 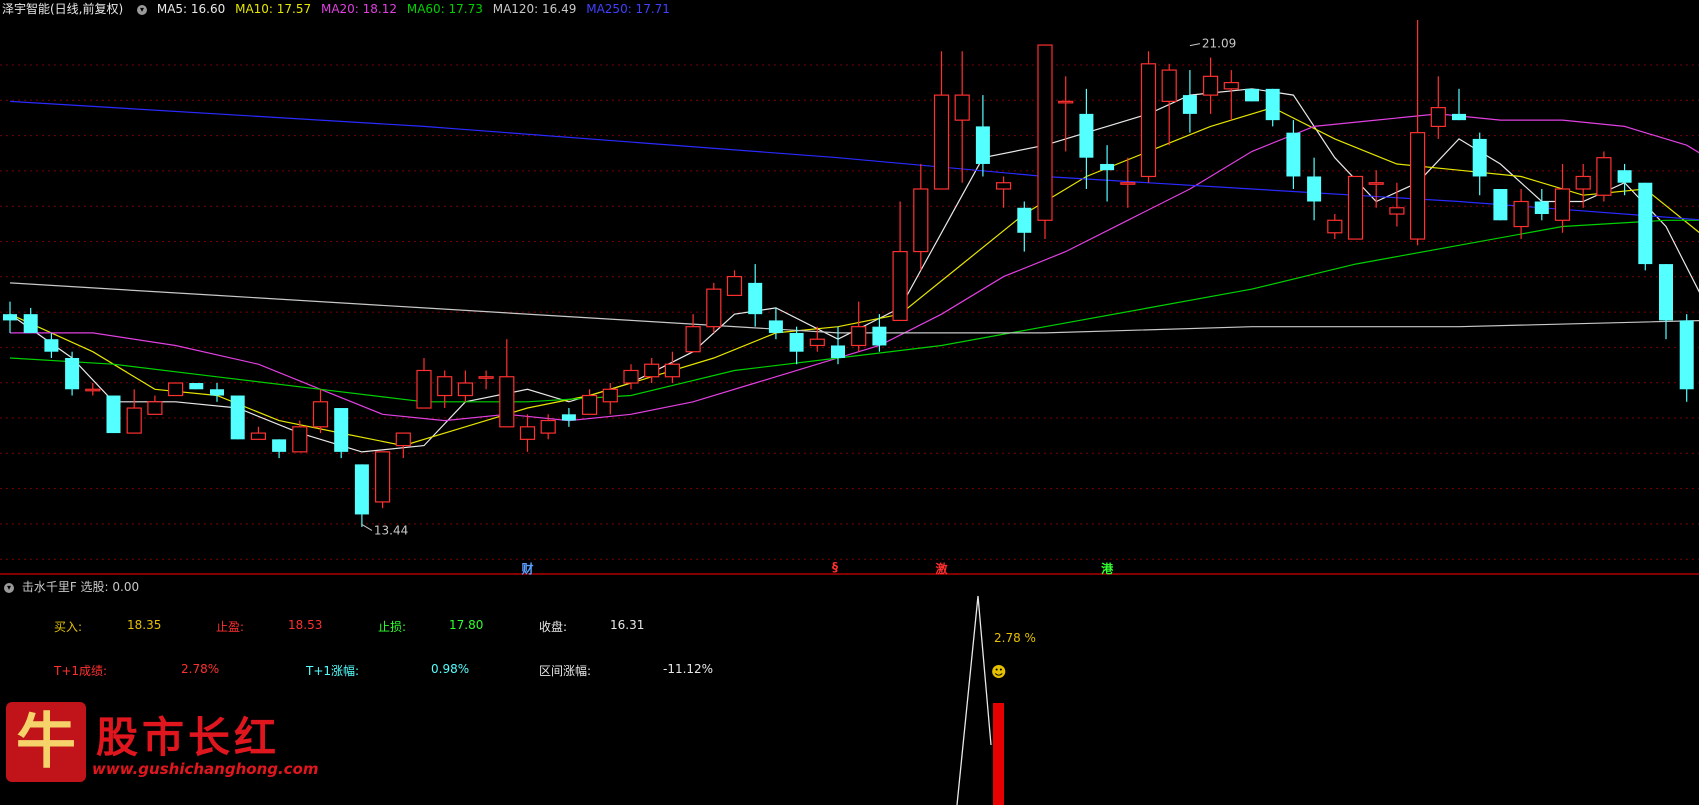 I want to click on ma120-label: MA120: 16.49, so click(x=534, y=9).